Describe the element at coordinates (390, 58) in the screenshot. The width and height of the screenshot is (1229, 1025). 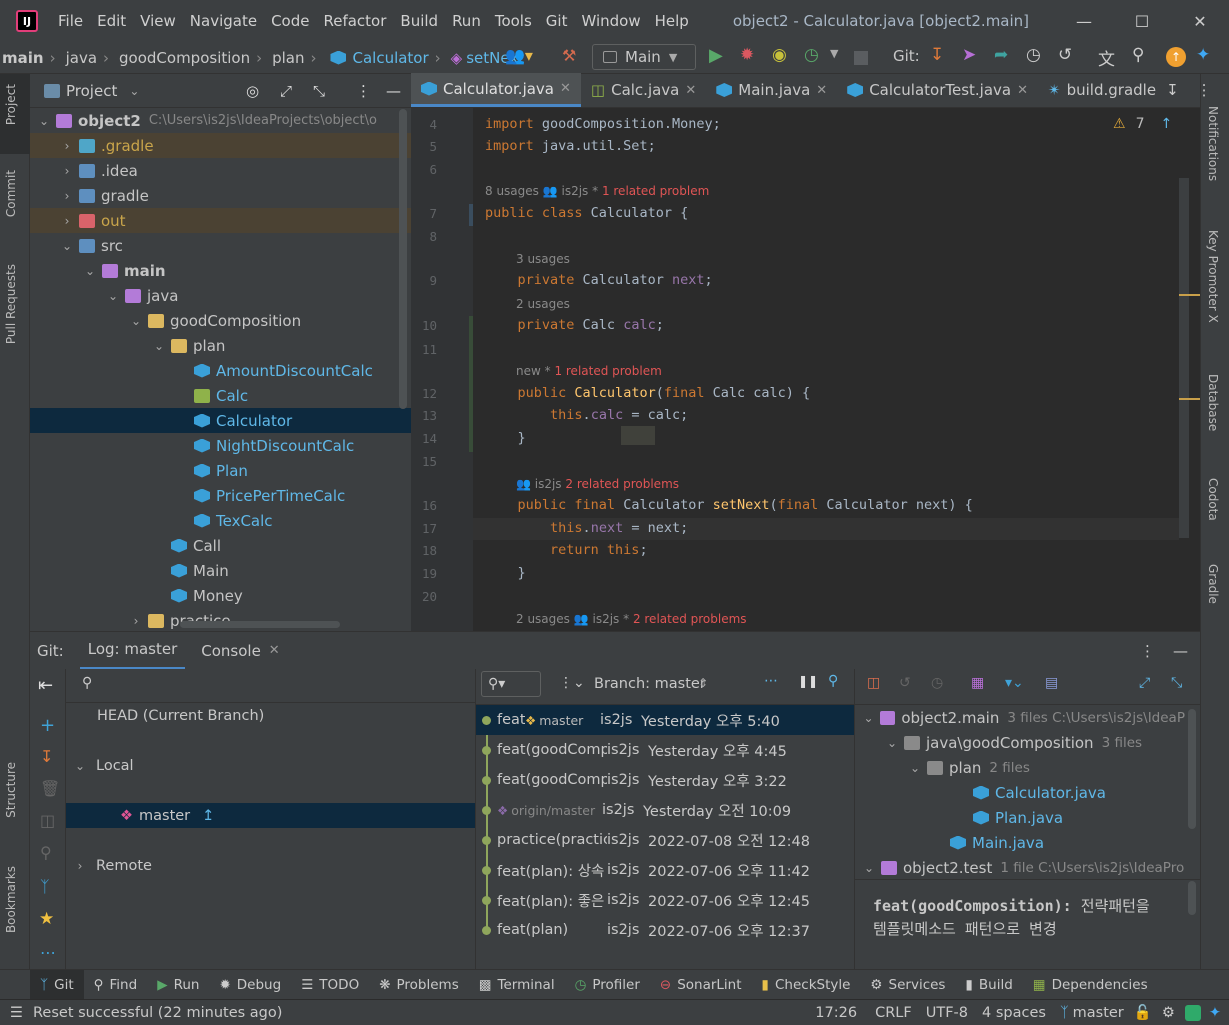
I see `breadcrumb-calculator: Calculator` at that location.